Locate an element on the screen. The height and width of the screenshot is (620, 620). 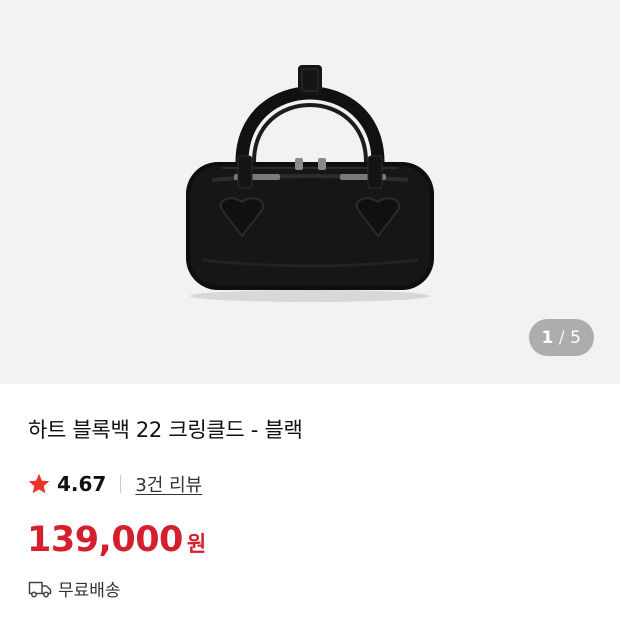
shipping-row: 무료배송 is located at coordinates (74, 588).